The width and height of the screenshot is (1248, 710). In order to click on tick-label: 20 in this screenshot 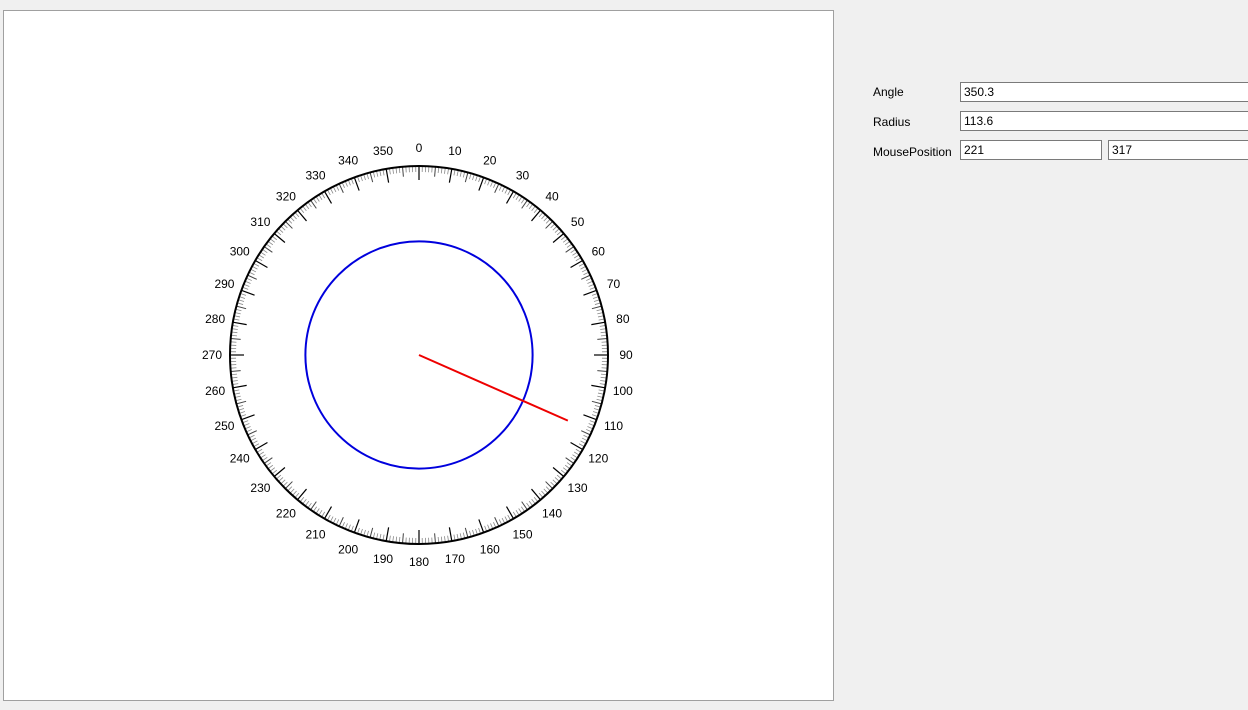, I will do `click(490, 160)`.